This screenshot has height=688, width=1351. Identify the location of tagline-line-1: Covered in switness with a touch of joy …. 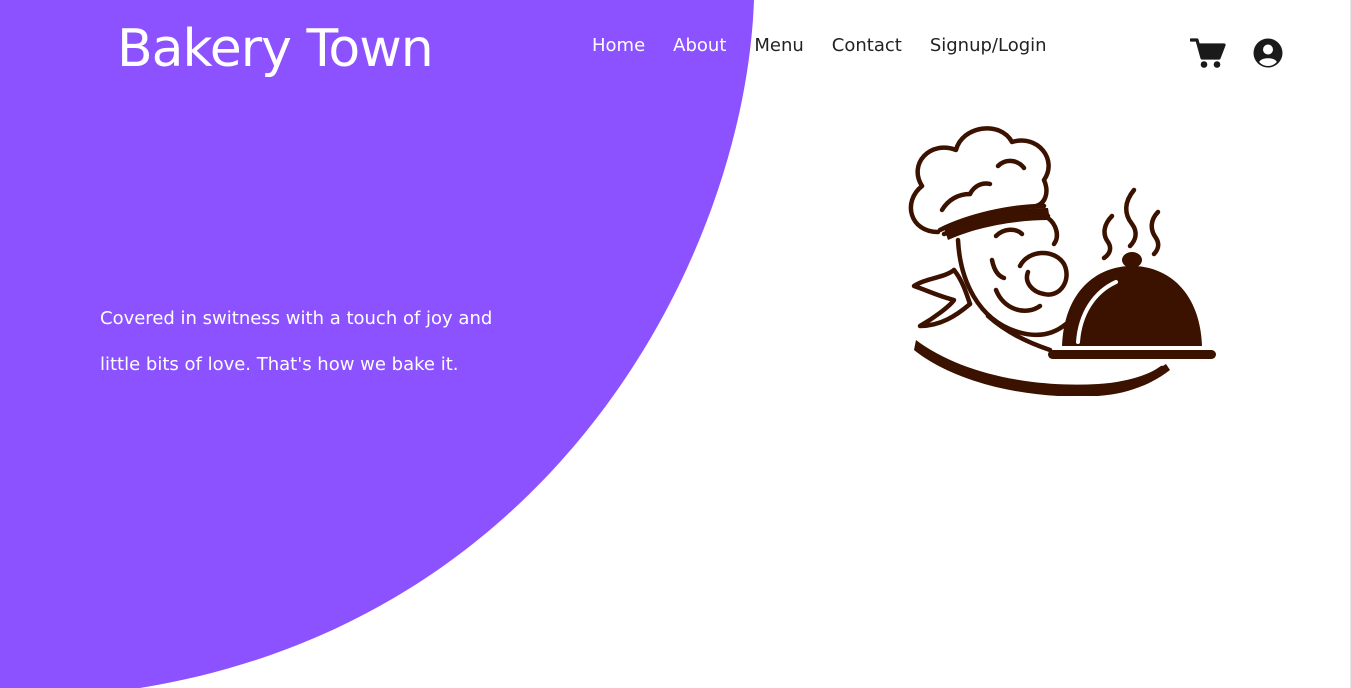
(296, 318).